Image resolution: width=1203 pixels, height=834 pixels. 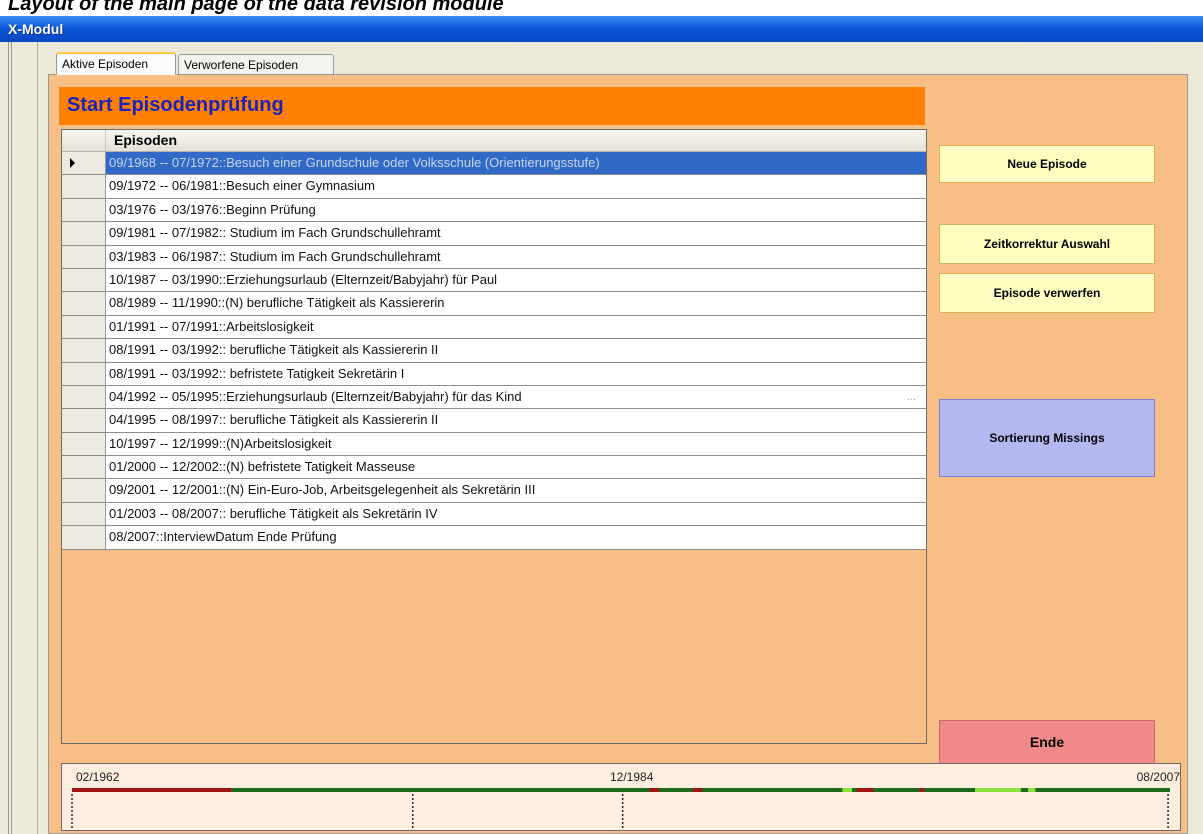 What do you see at coordinates (116, 63) in the screenshot?
I see `tab-aktive-episoden: Aktive Episoden` at bounding box center [116, 63].